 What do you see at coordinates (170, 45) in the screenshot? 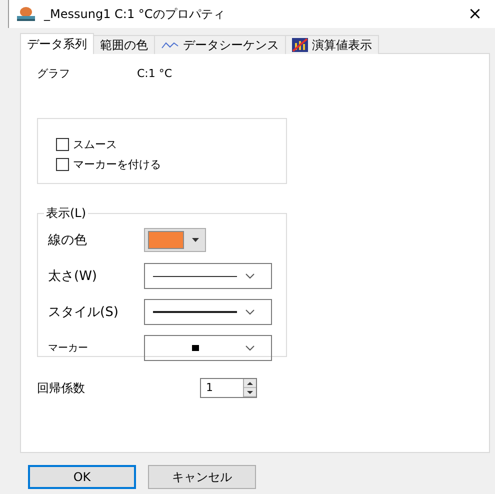
I see `wave-icon` at bounding box center [170, 45].